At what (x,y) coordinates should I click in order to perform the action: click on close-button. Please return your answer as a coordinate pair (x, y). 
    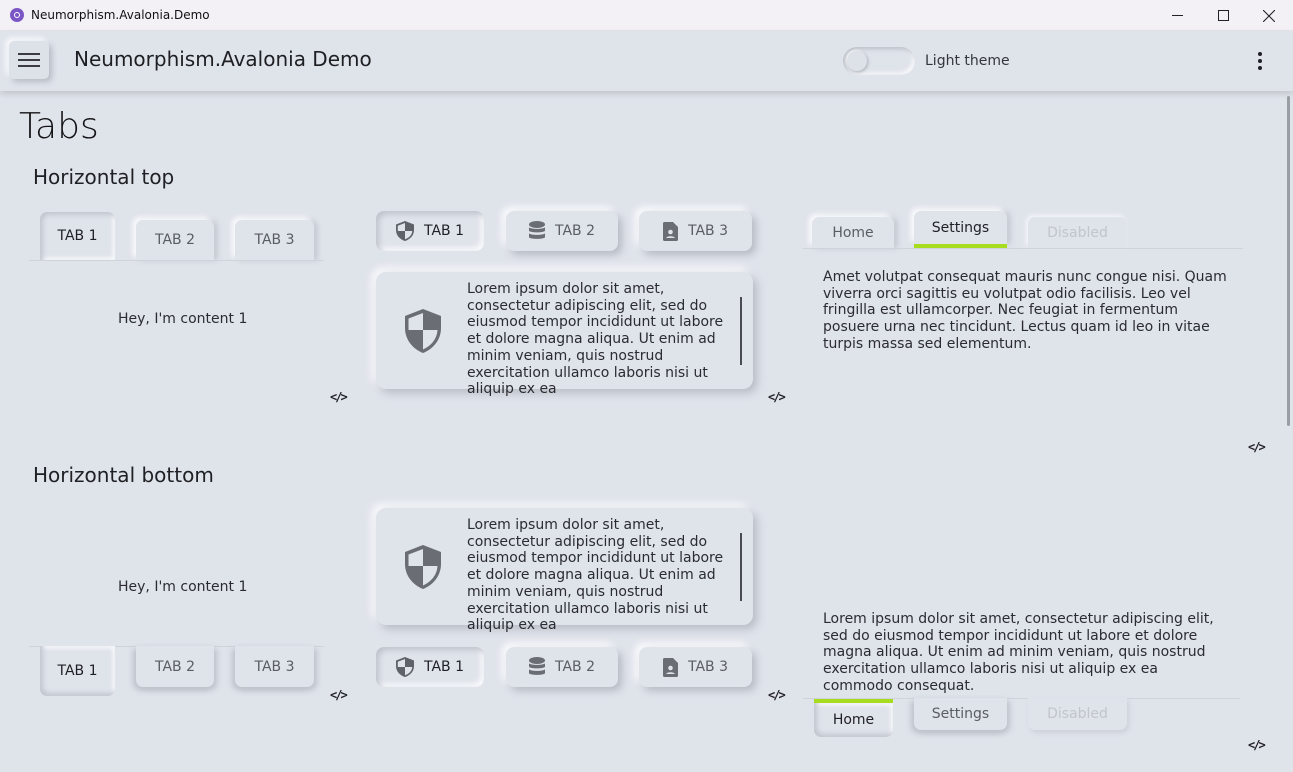
    Looking at the image, I should click on (1269, 15).